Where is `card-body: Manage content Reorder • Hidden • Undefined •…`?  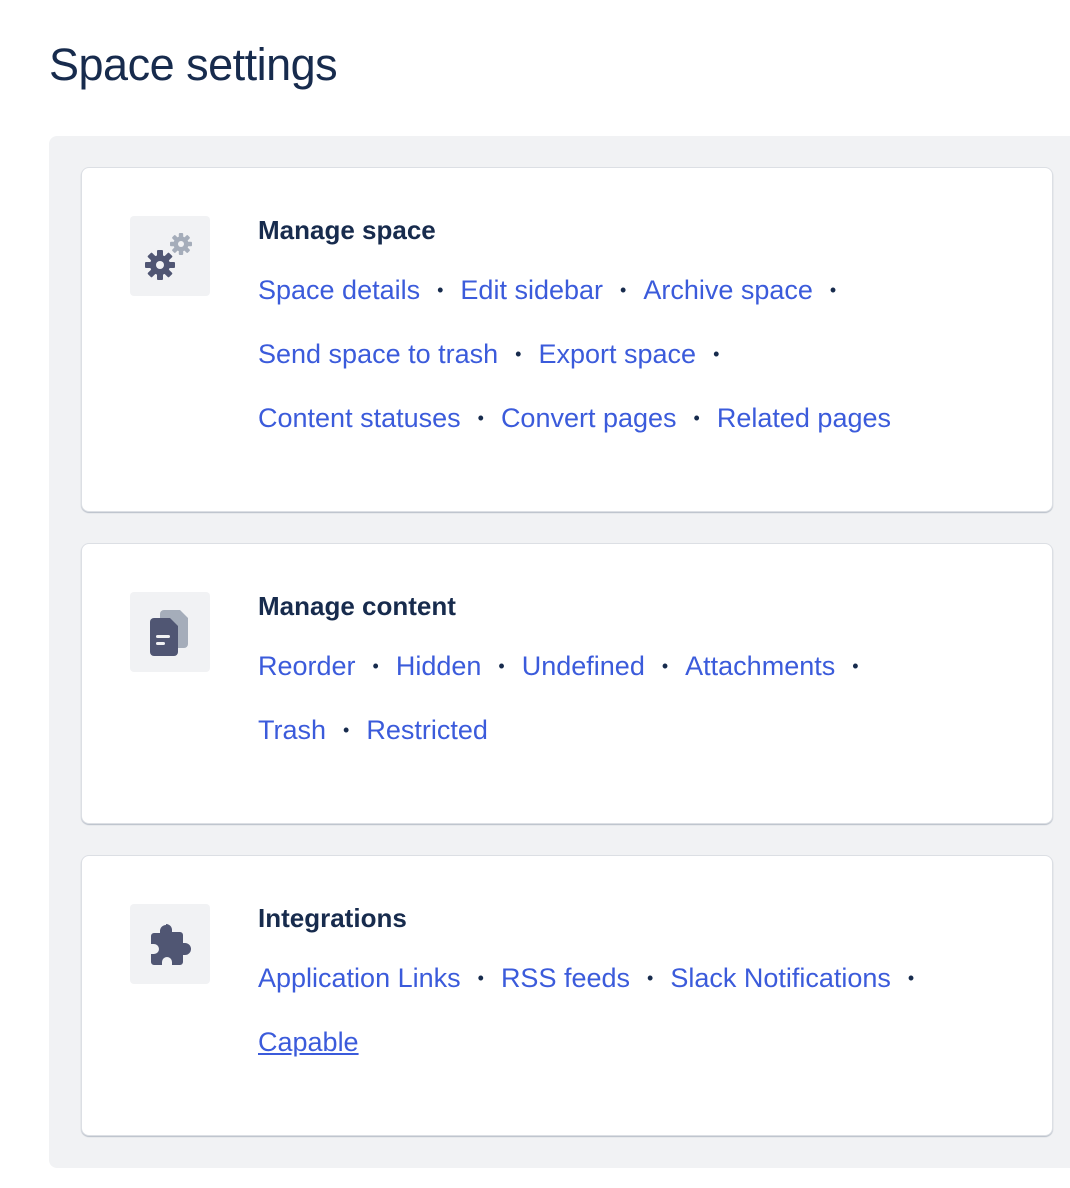
card-body: Manage content Reorder • Hidden • Undefined •… is located at coordinates (635, 676).